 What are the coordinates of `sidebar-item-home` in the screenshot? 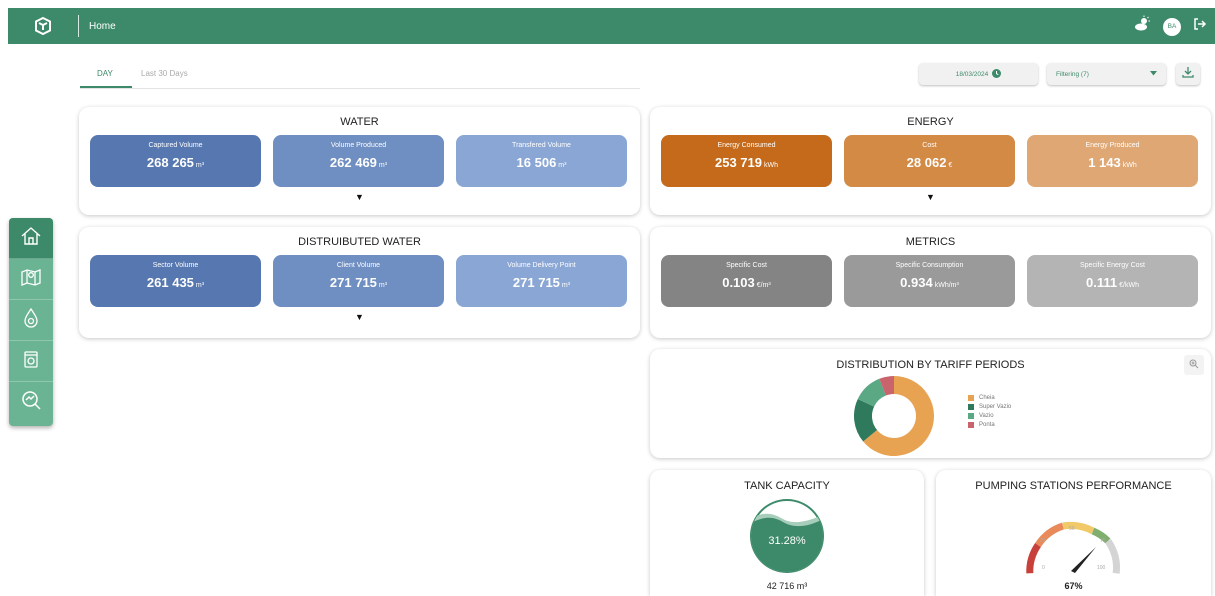 It's located at (31, 238).